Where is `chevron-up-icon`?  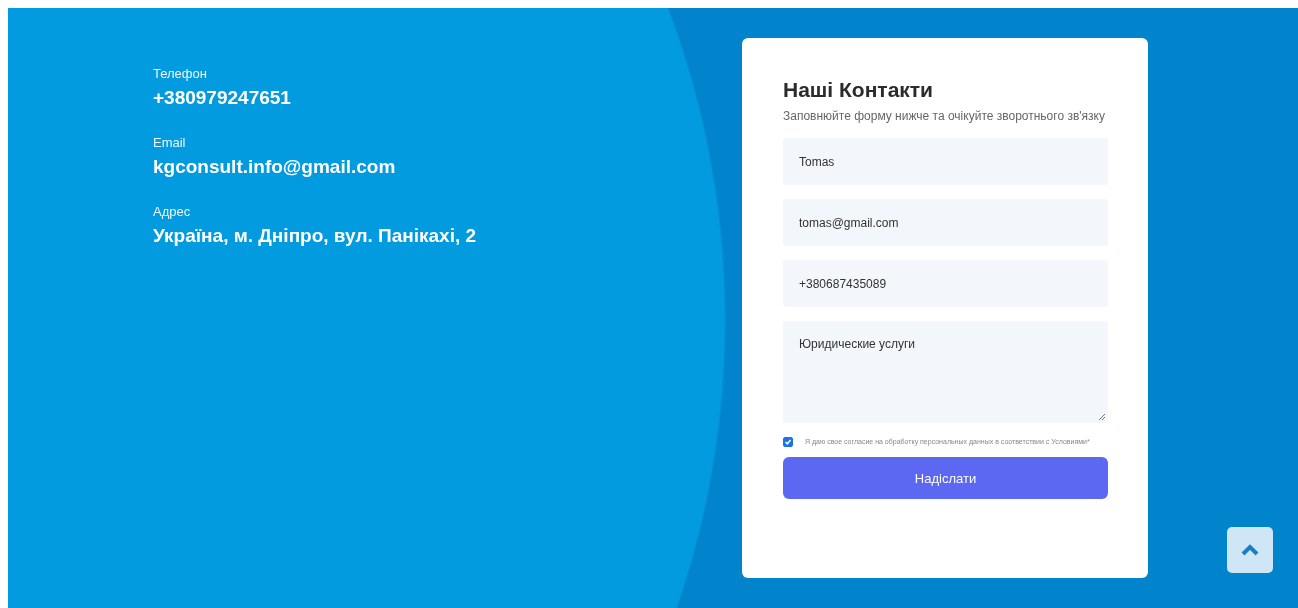
chevron-up-icon is located at coordinates (1250, 550).